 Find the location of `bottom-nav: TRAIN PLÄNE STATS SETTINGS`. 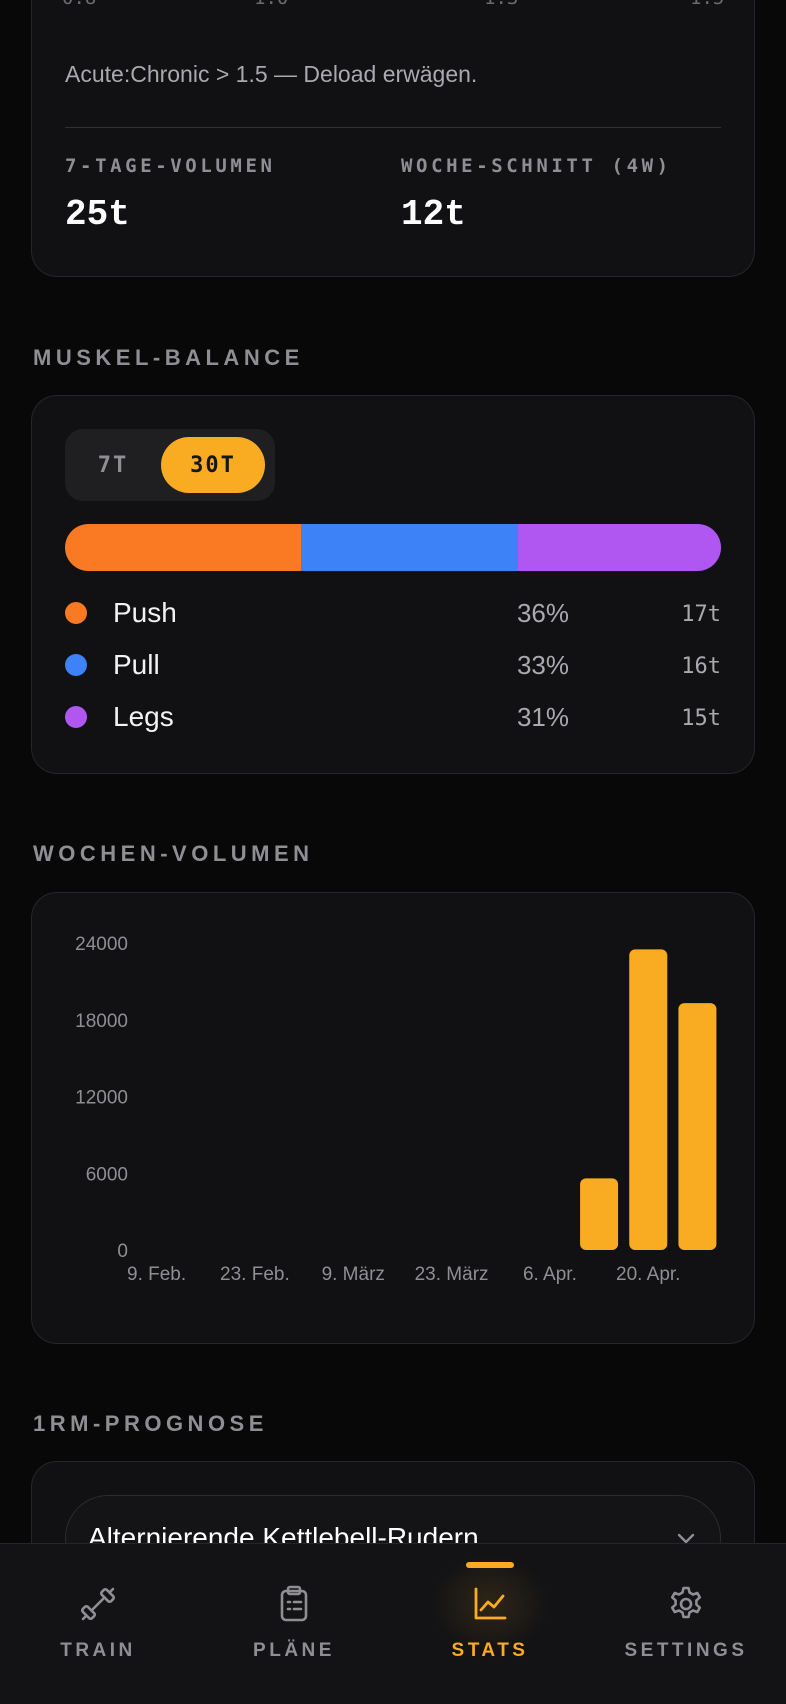

bottom-nav: TRAIN PLÄNE STATS SETTINGS is located at coordinates (393, 1623).